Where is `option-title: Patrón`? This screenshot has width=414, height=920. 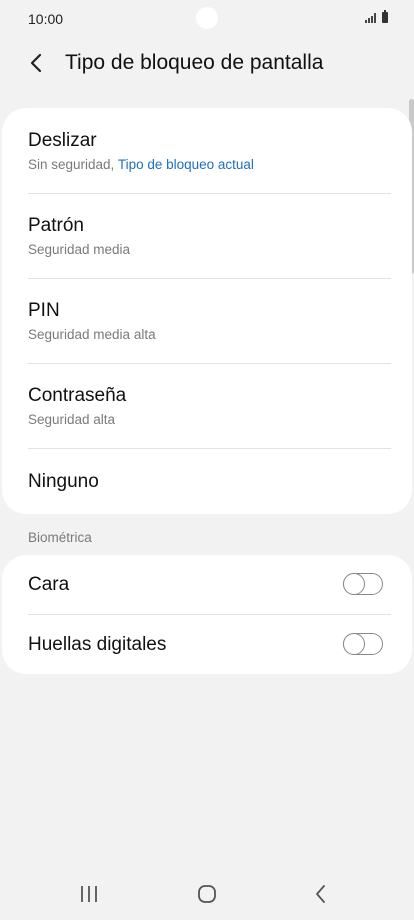 option-title: Patrón is located at coordinates (56, 225).